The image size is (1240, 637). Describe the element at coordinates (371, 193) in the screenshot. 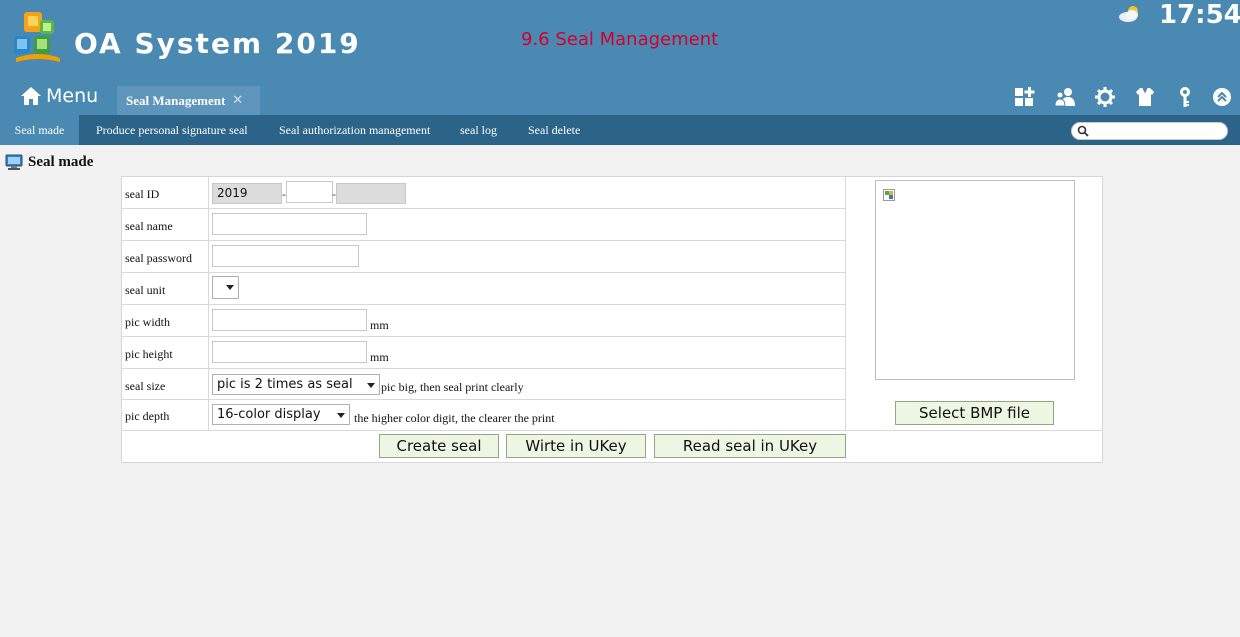

I see `seal-id-suffix-field` at that location.